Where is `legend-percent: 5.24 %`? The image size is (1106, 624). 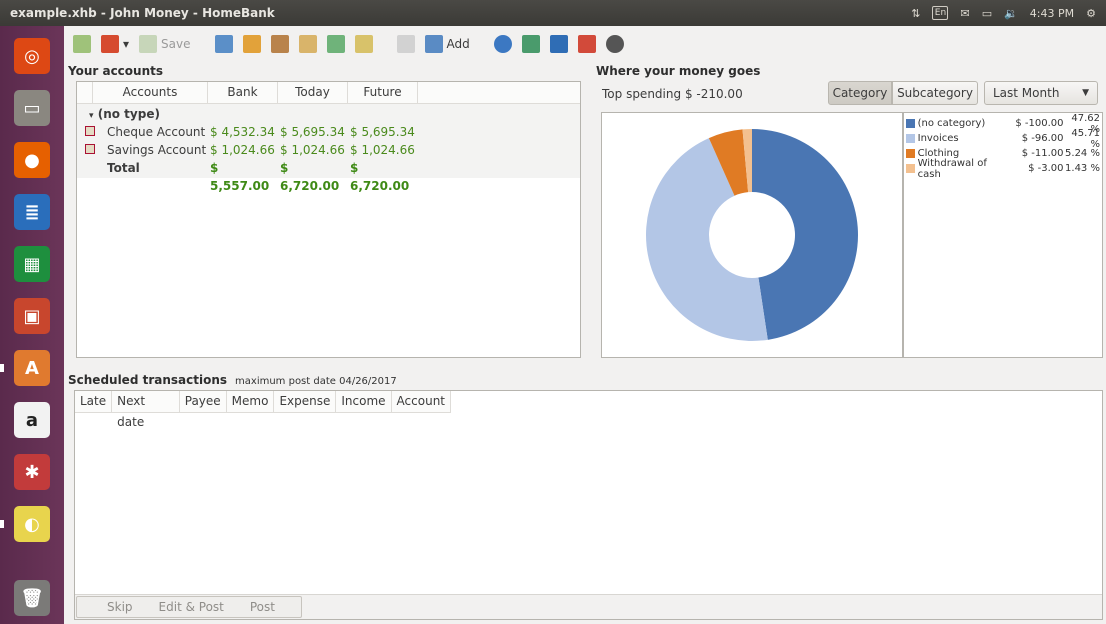
legend-percent: 5.24 % is located at coordinates (1082, 153).